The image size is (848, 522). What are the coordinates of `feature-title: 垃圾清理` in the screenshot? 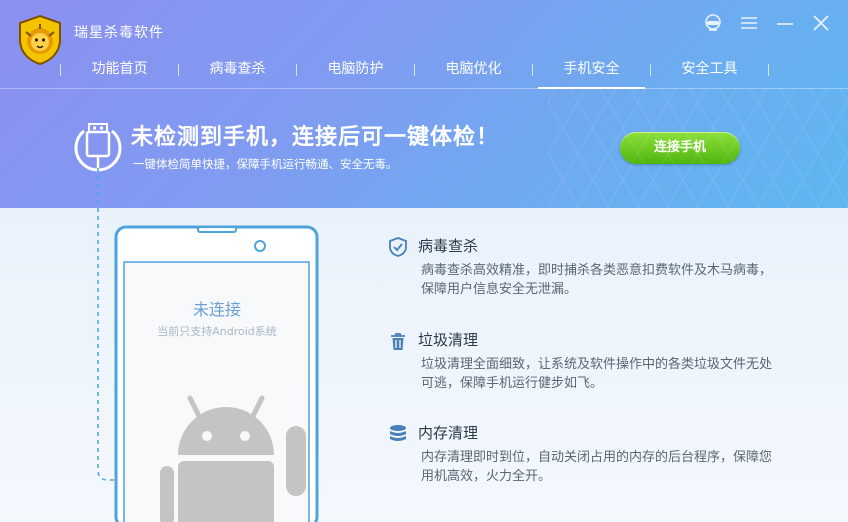 It's located at (448, 340).